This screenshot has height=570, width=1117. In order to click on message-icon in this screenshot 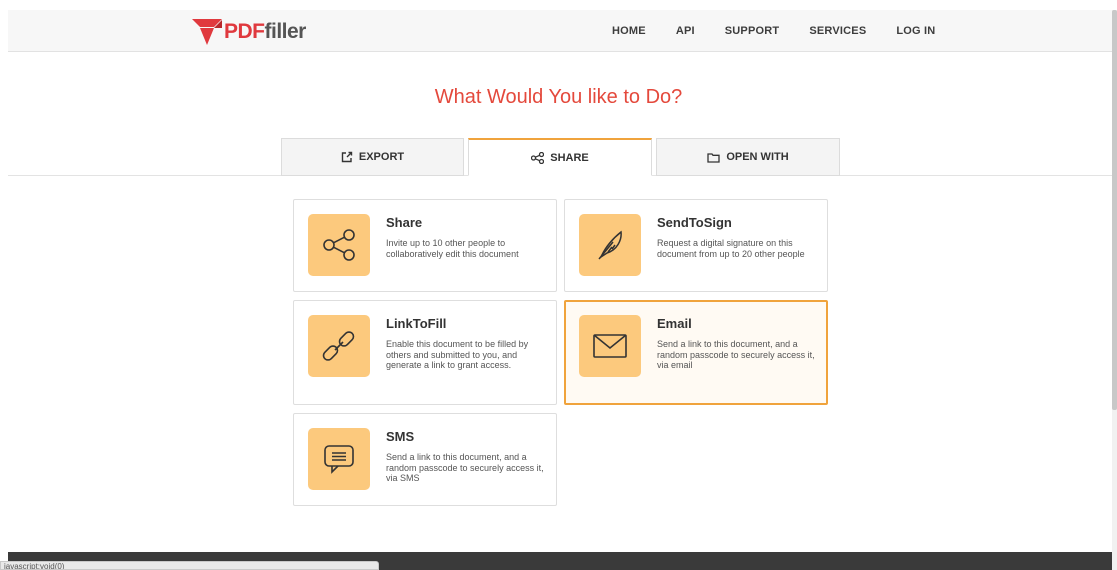, I will do `click(339, 459)`.